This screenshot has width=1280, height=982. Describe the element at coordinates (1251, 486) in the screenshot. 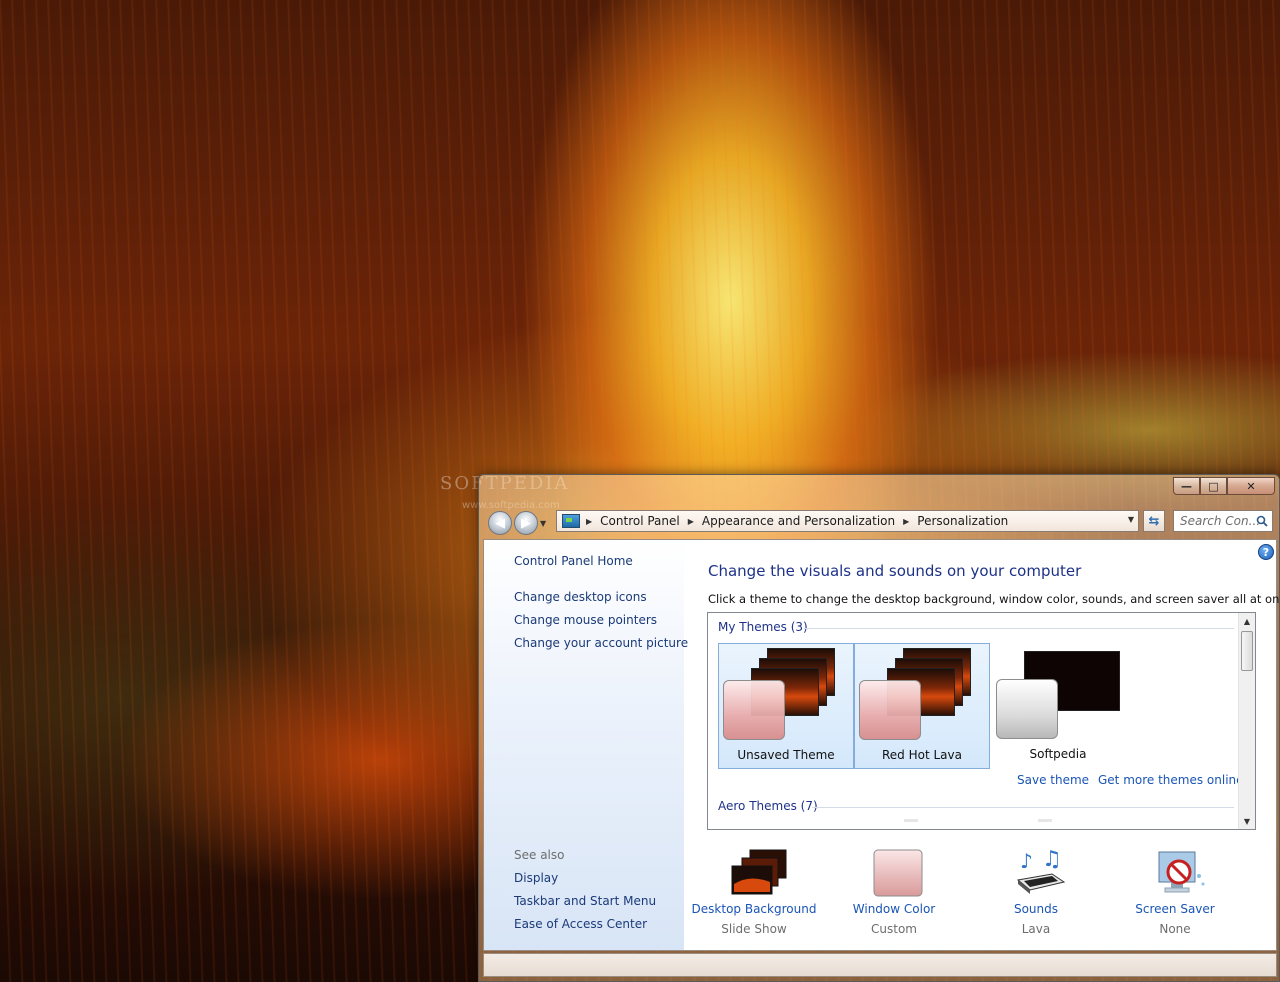

I see `close-button: ✕` at that location.